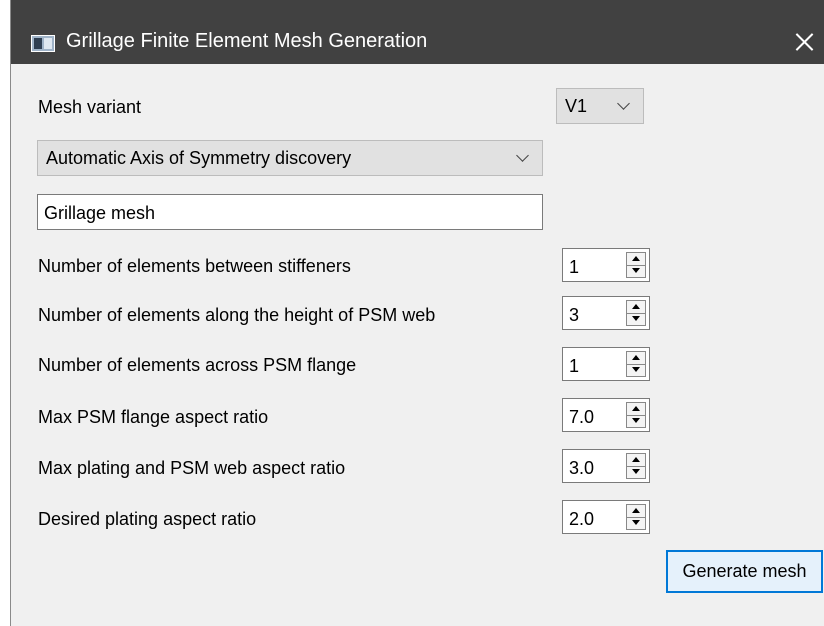 This screenshot has width=824, height=626. What do you see at coordinates (90, 107) in the screenshot?
I see `mesh-variant-label: Mesh variant` at bounding box center [90, 107].